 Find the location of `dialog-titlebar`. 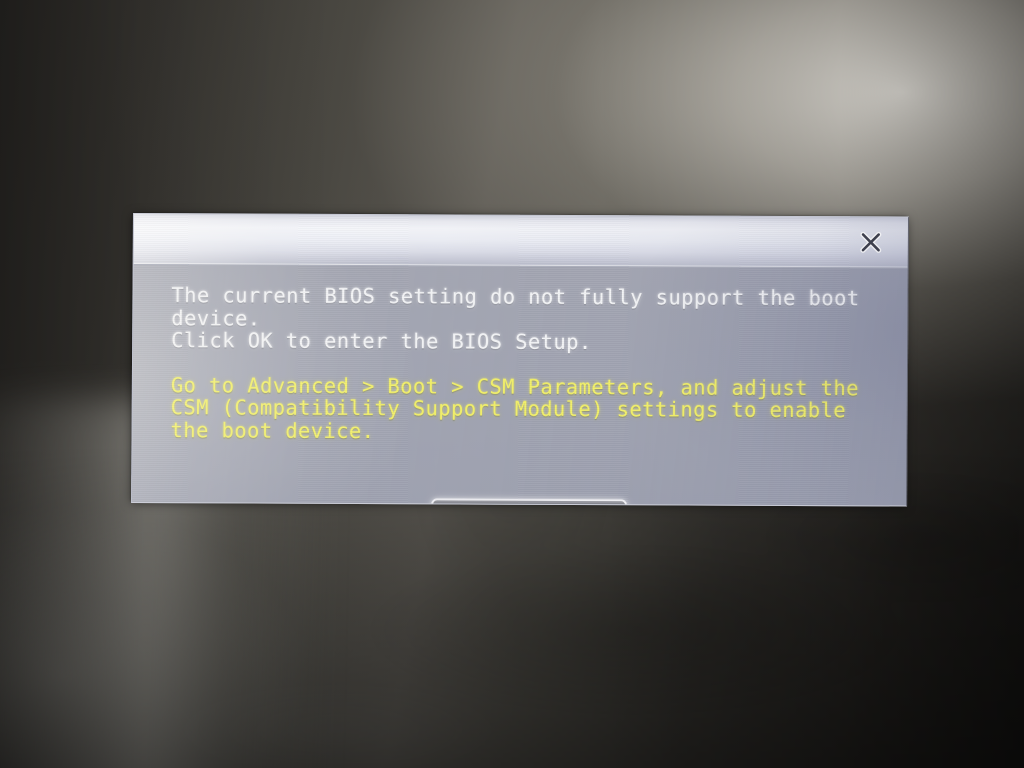

dialog-titlebar is located at coordinates (520, 241).